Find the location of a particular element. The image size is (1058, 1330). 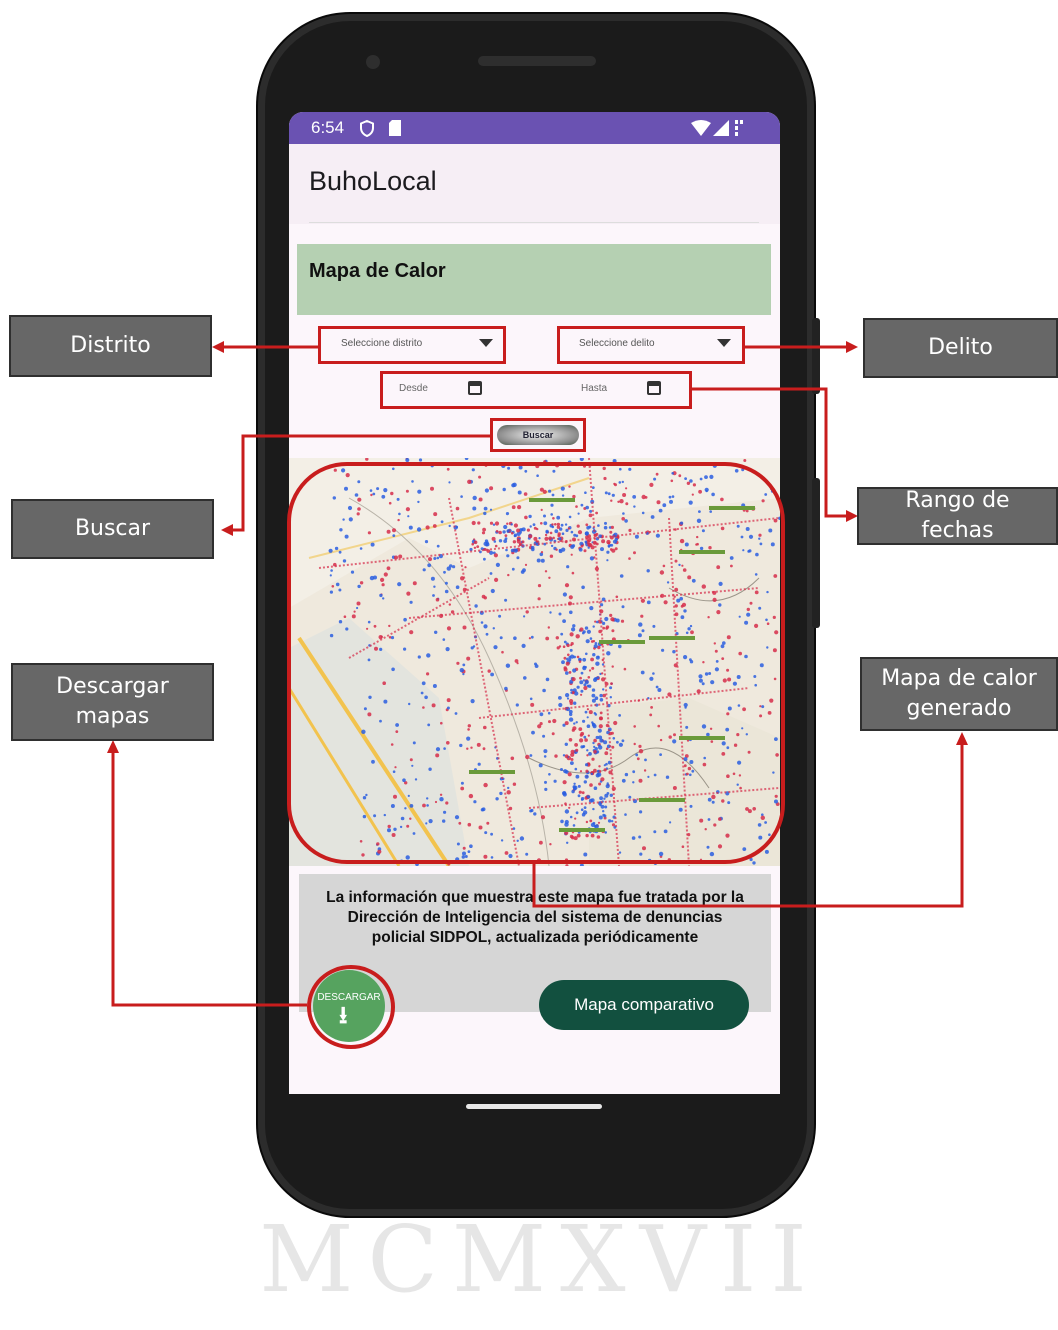

callout-descargar-mapas: Descargar mapas is located at coordinates (112, 702).